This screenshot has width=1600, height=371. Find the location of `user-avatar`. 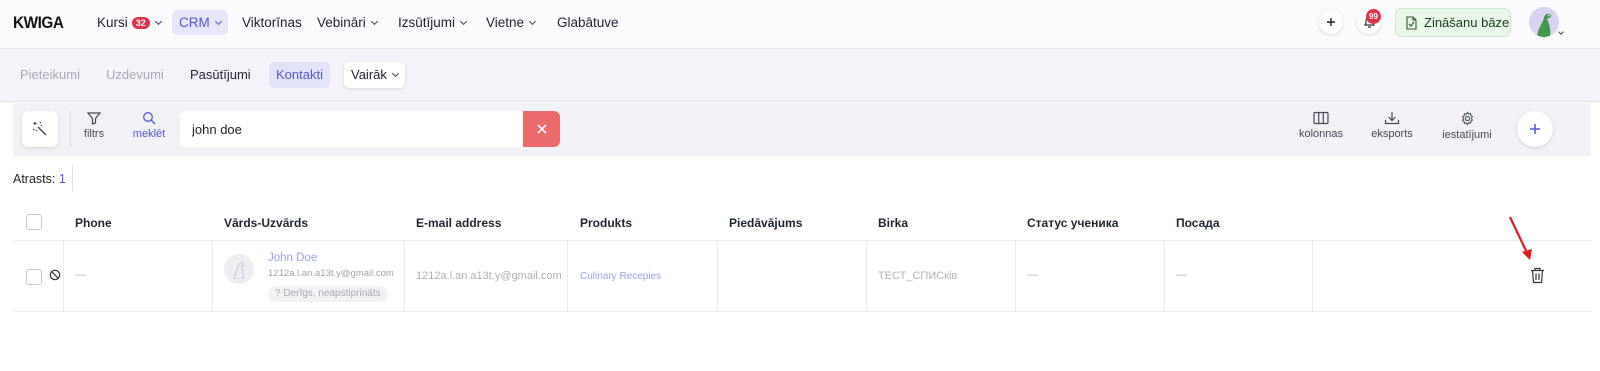

user-avatar is located at coordinates (1544, 22).